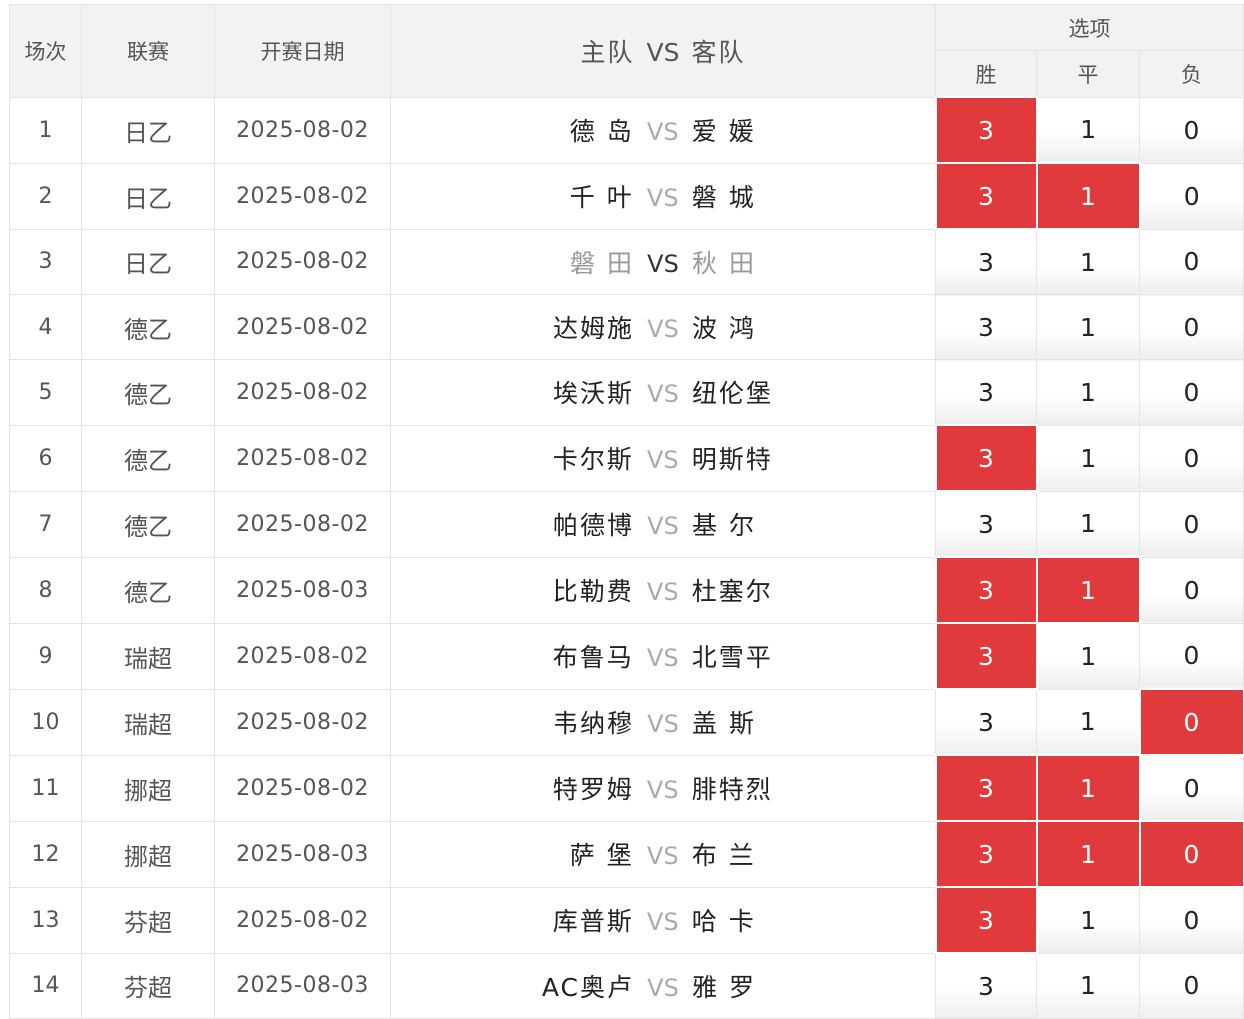  Describe the element at coordinates (45, 656) in the screenshot. I see `match-number: 9` at that location.